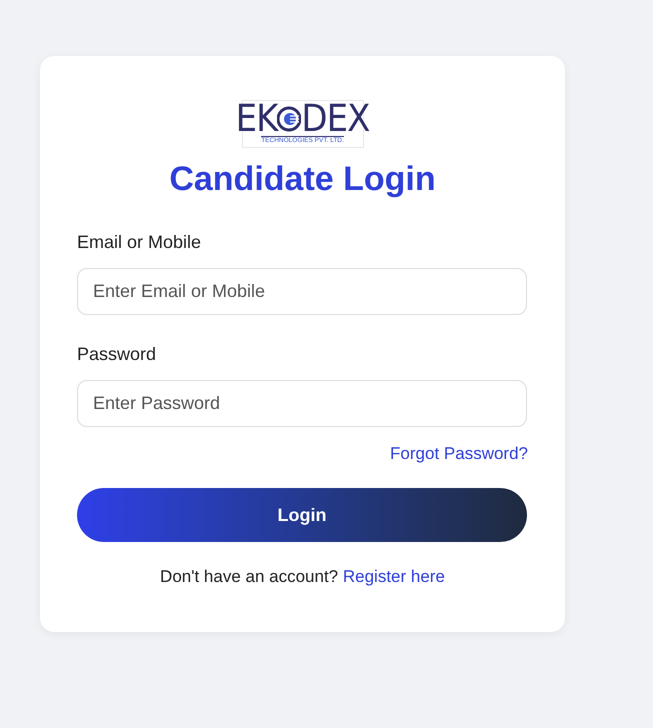 The height and width of the screenshot is (728, 653). What do you see at coordinates (302, 179) in the screenshot?
I see `login-title: Candidate Login` at bounding box center [302, 179].